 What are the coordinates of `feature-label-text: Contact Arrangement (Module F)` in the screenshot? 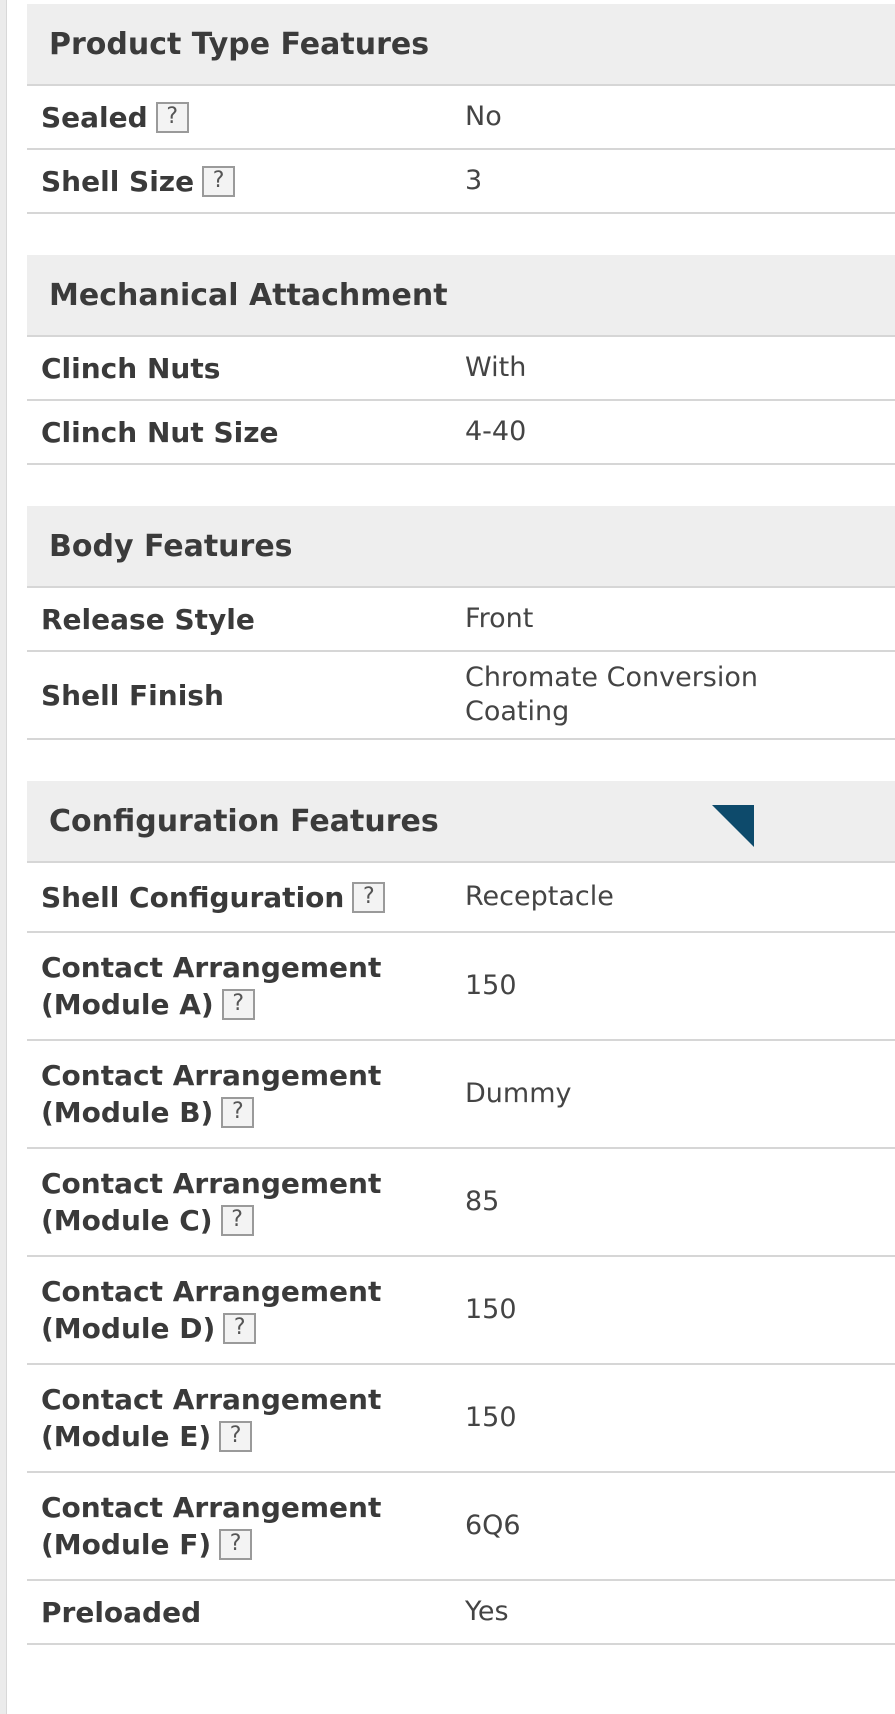 It's located at (211, 1526).